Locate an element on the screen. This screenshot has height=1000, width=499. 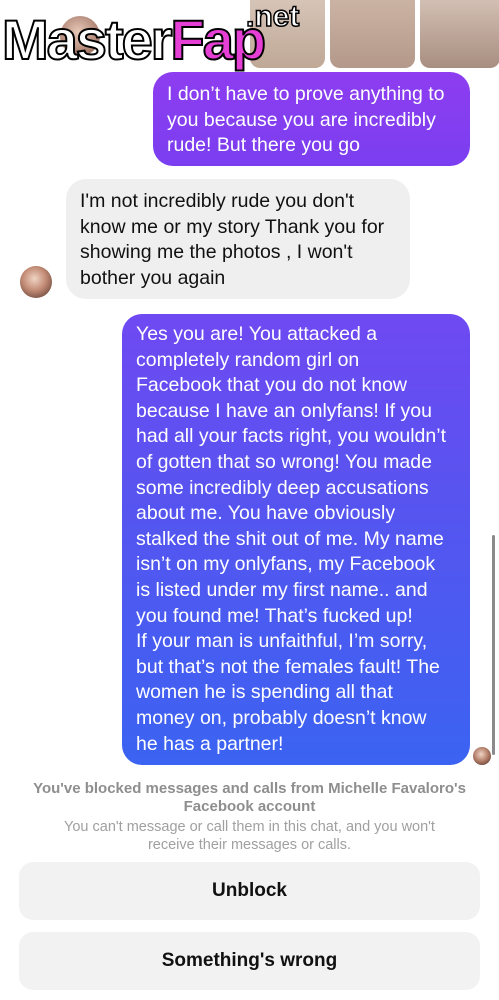
watermark-suffix: .net is located at coordinates (272, 17).